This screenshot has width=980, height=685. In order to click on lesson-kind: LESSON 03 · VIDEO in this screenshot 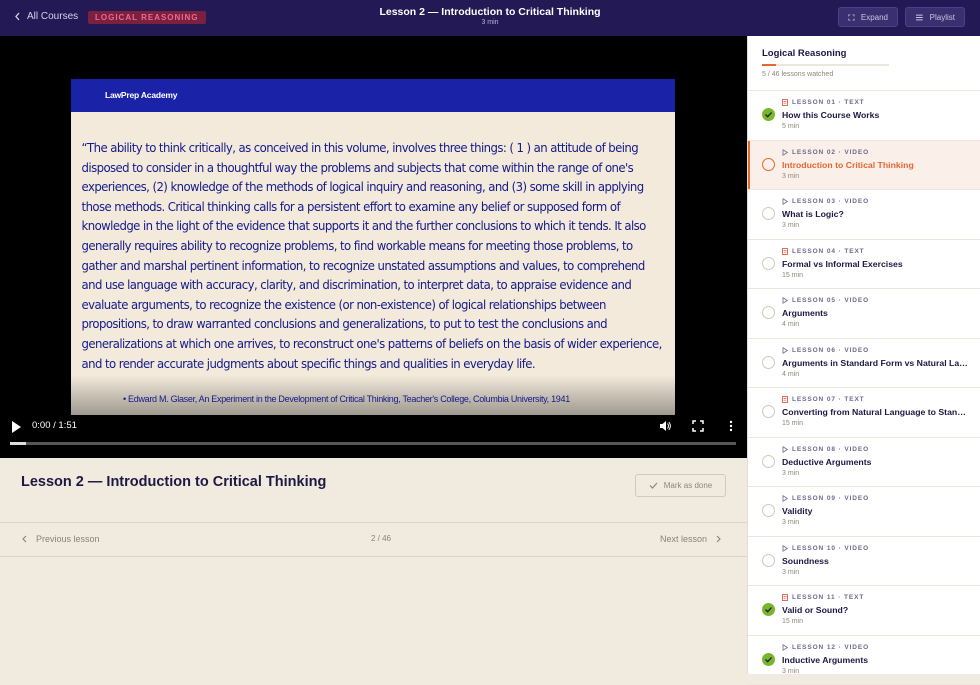, I will do `click(825, 201)`.